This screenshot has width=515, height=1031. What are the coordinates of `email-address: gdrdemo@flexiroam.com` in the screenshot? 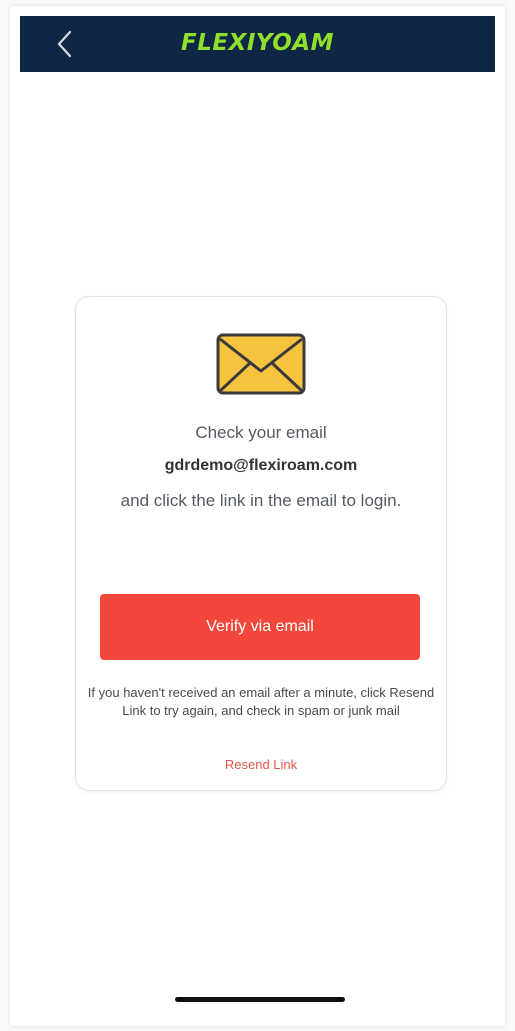 It's located at (261, 465).